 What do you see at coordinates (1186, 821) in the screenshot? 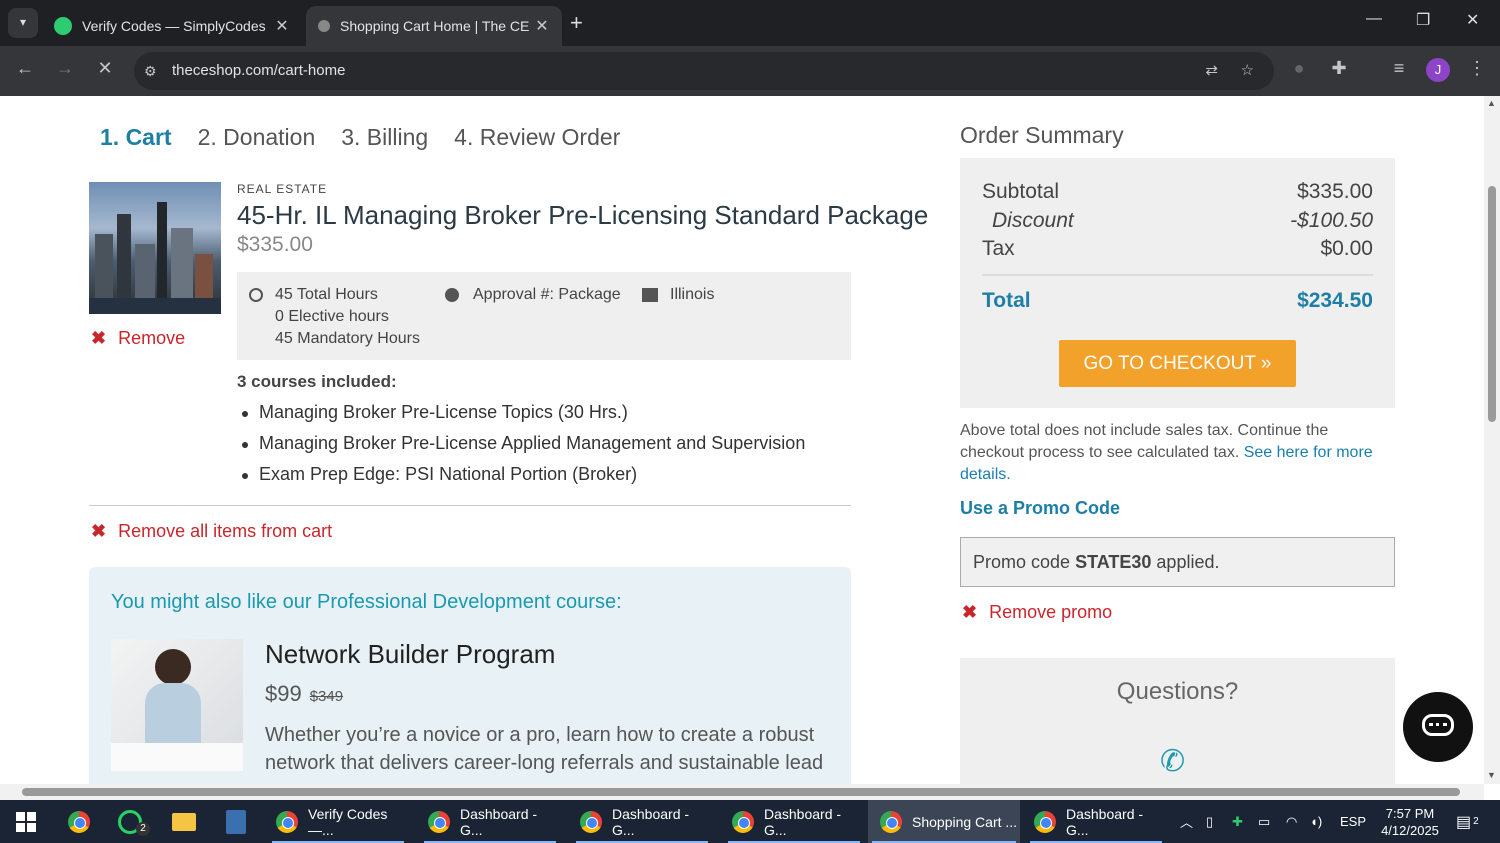
I see `show-hidden-icons-icon: ︿` at bounding box center [1186, 821].